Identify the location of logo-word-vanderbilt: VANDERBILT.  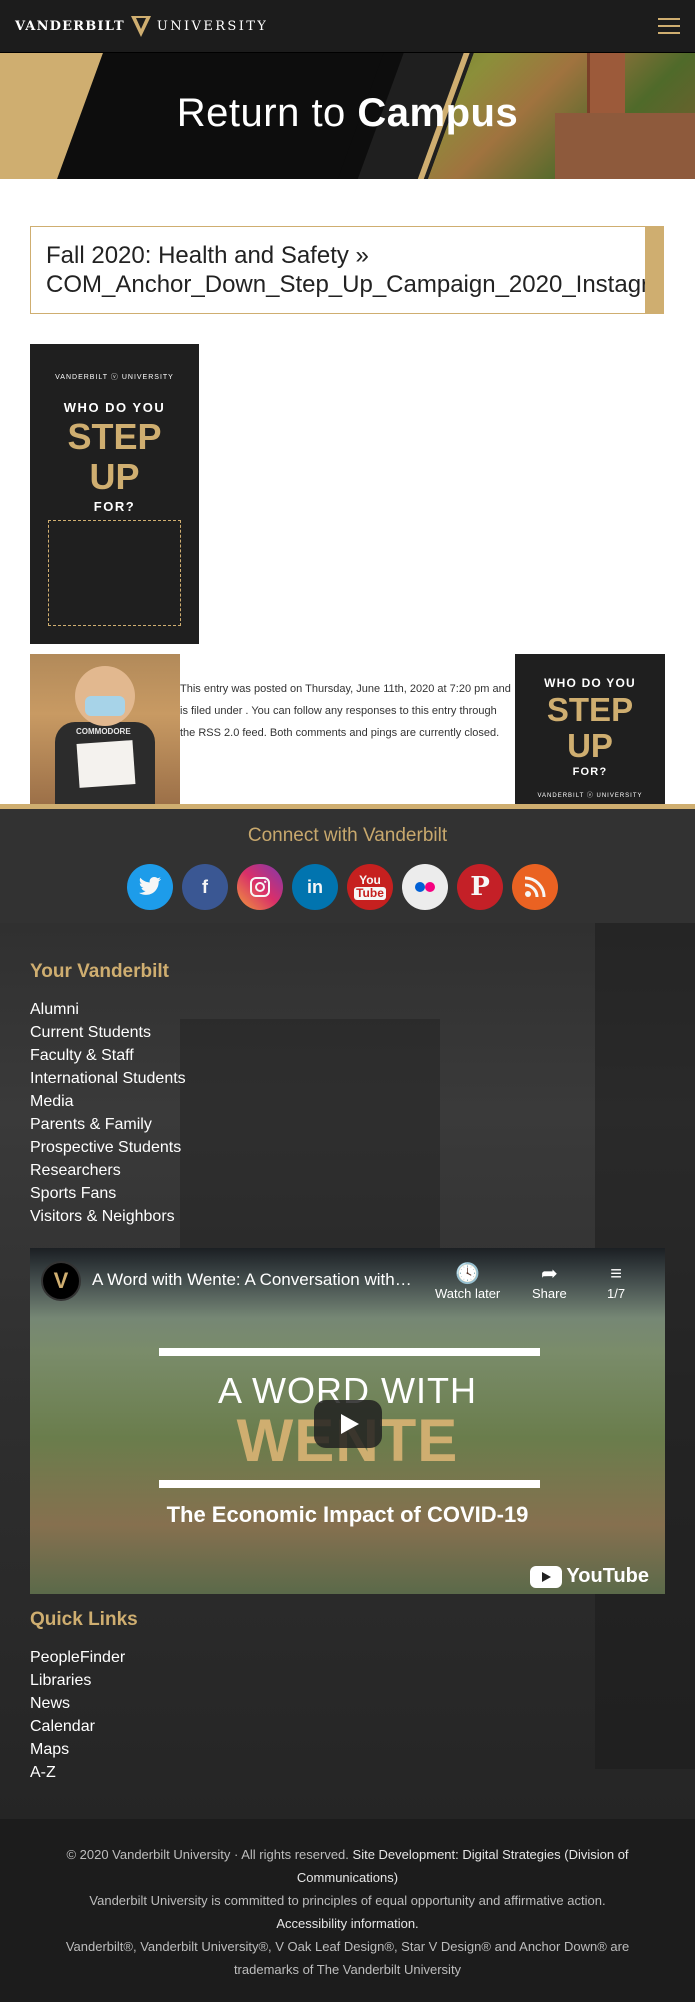
(70, 26).